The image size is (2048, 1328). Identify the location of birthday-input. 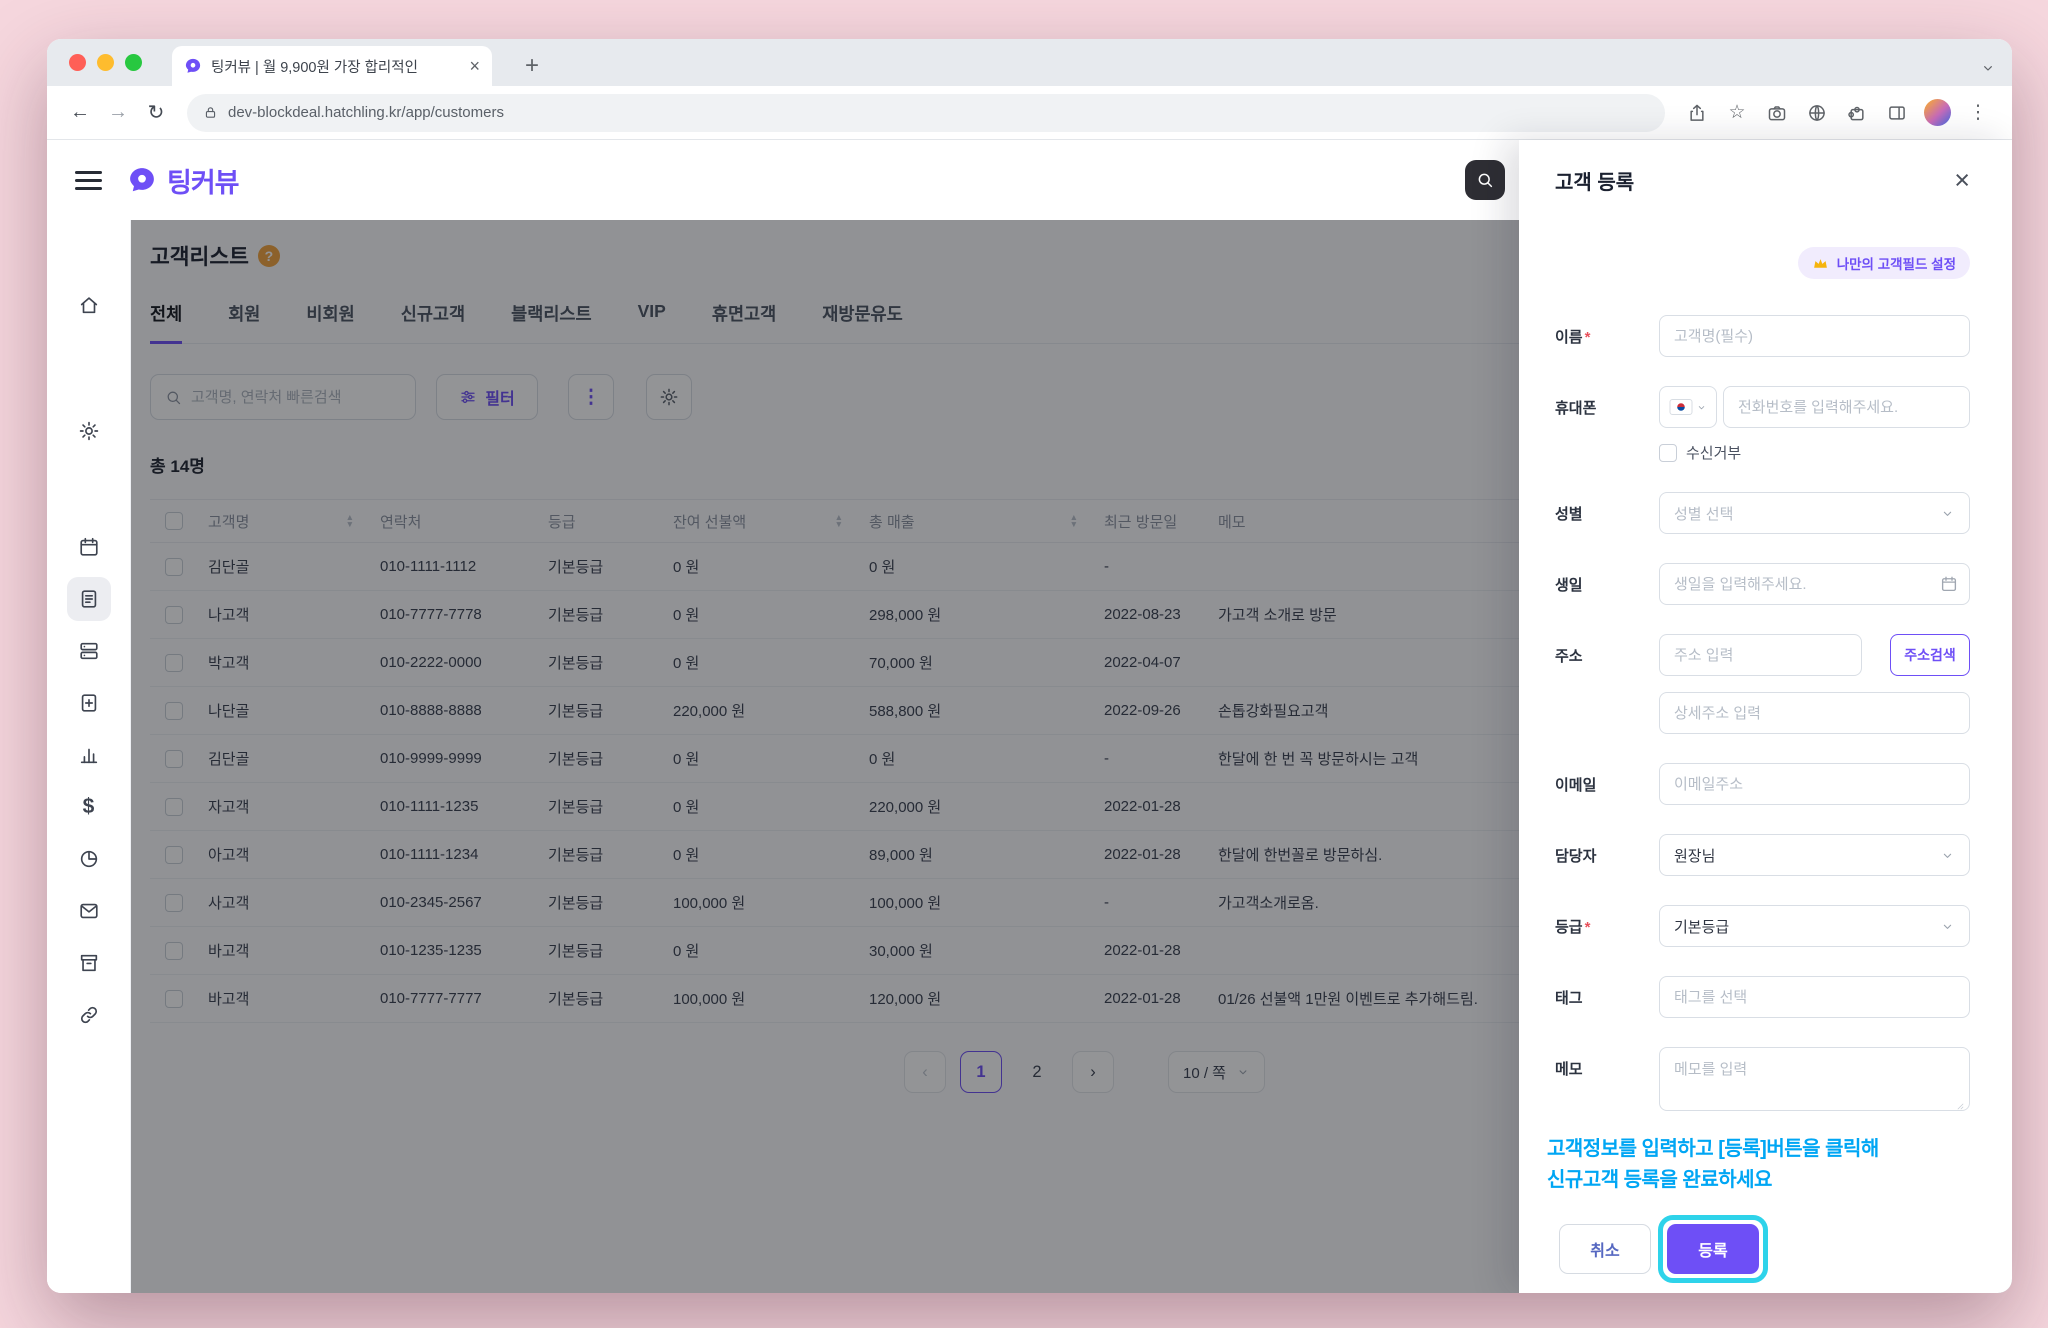
(1814, 584).